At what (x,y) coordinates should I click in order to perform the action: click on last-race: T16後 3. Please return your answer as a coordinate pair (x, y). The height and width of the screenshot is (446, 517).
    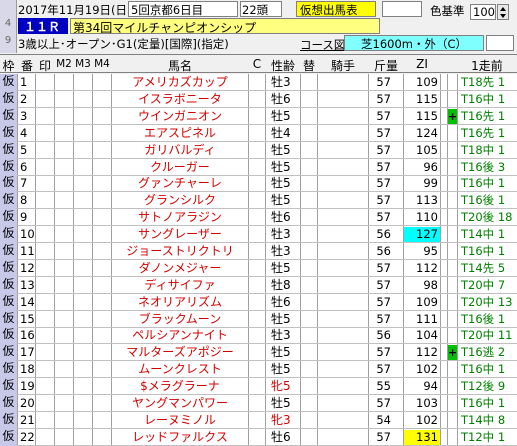
    Looking at the image, I should click on (487, 168).